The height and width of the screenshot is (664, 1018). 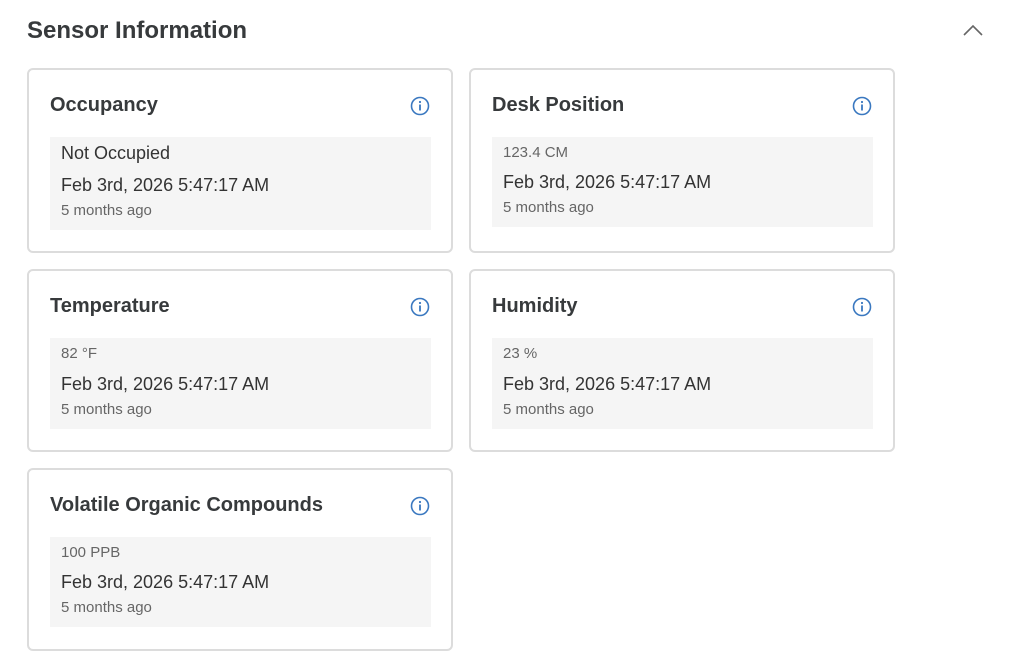 I want to click on reading-value: 82 °F, so click(x=79, y=353).